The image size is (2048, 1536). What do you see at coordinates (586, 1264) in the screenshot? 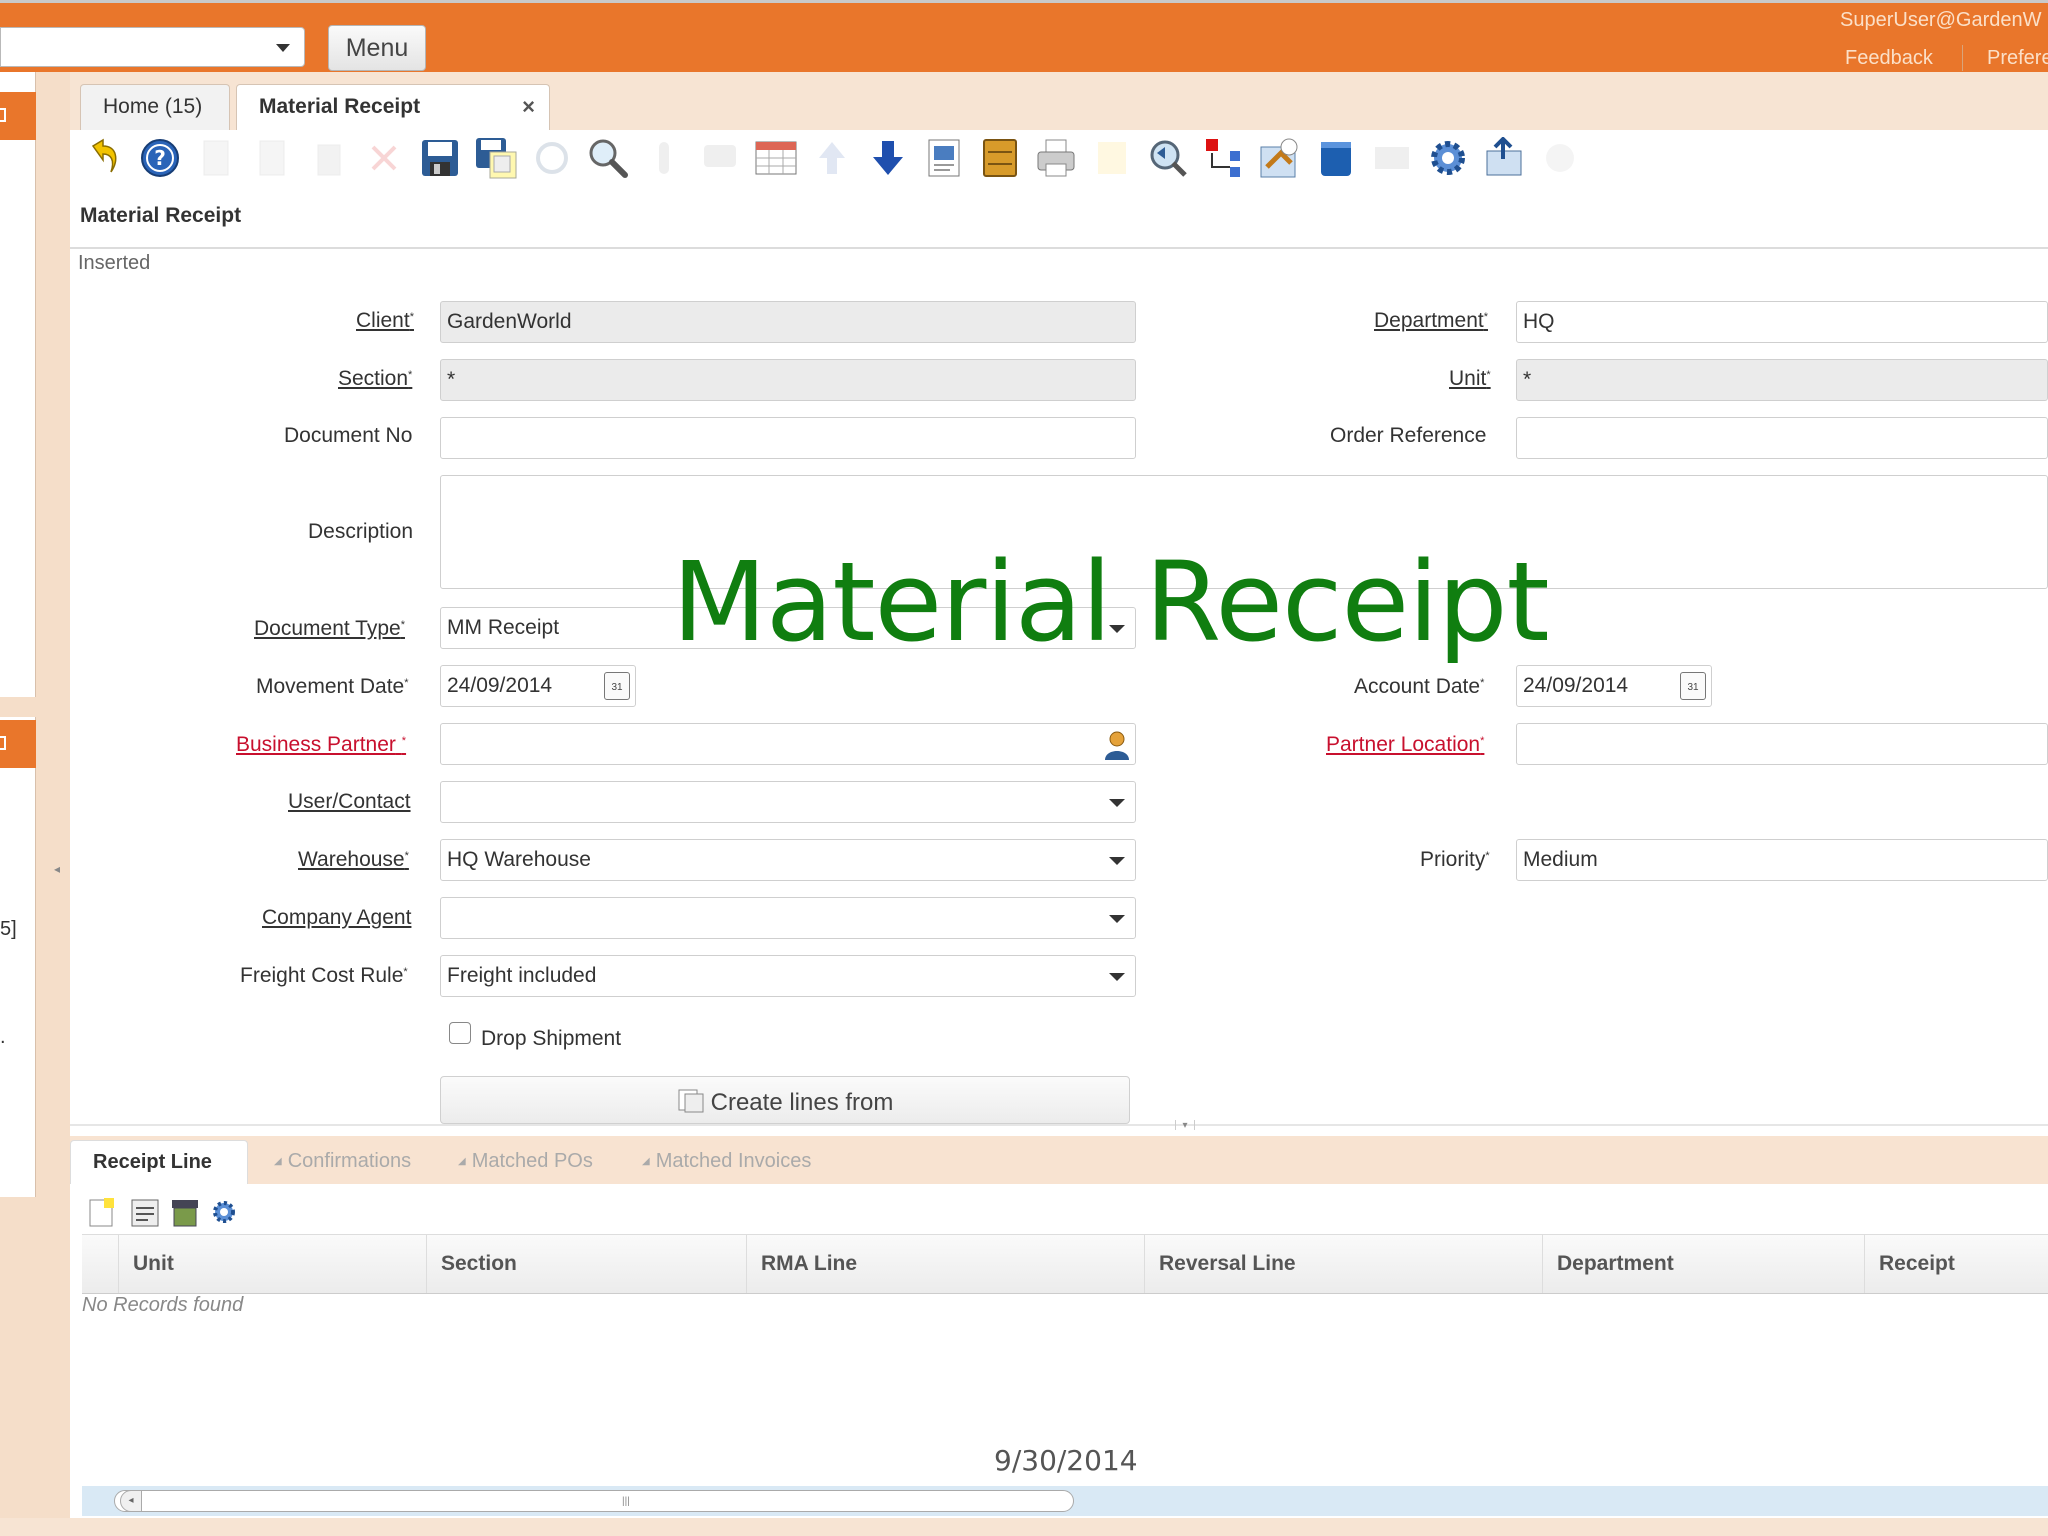
I see `column-header: Section` at bounding box center [586, 1264].